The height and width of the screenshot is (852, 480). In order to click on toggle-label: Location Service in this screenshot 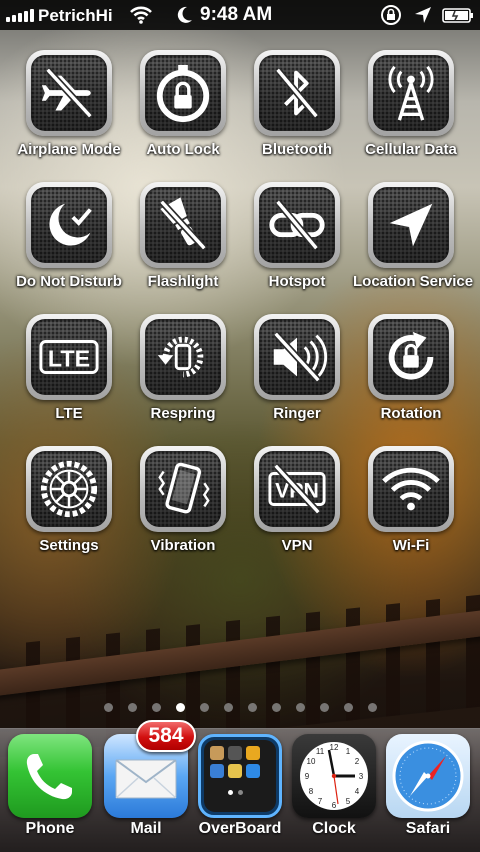, I will do `click(413, 281)`.